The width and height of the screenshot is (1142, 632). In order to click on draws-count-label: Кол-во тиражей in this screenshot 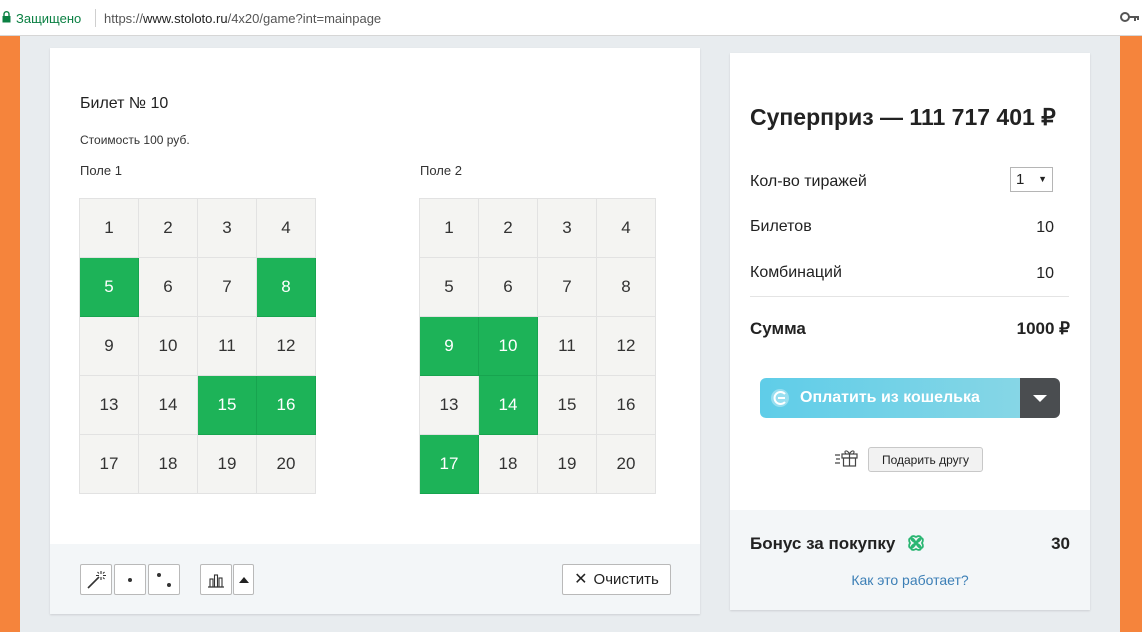, I will do `click(808, 181)`.